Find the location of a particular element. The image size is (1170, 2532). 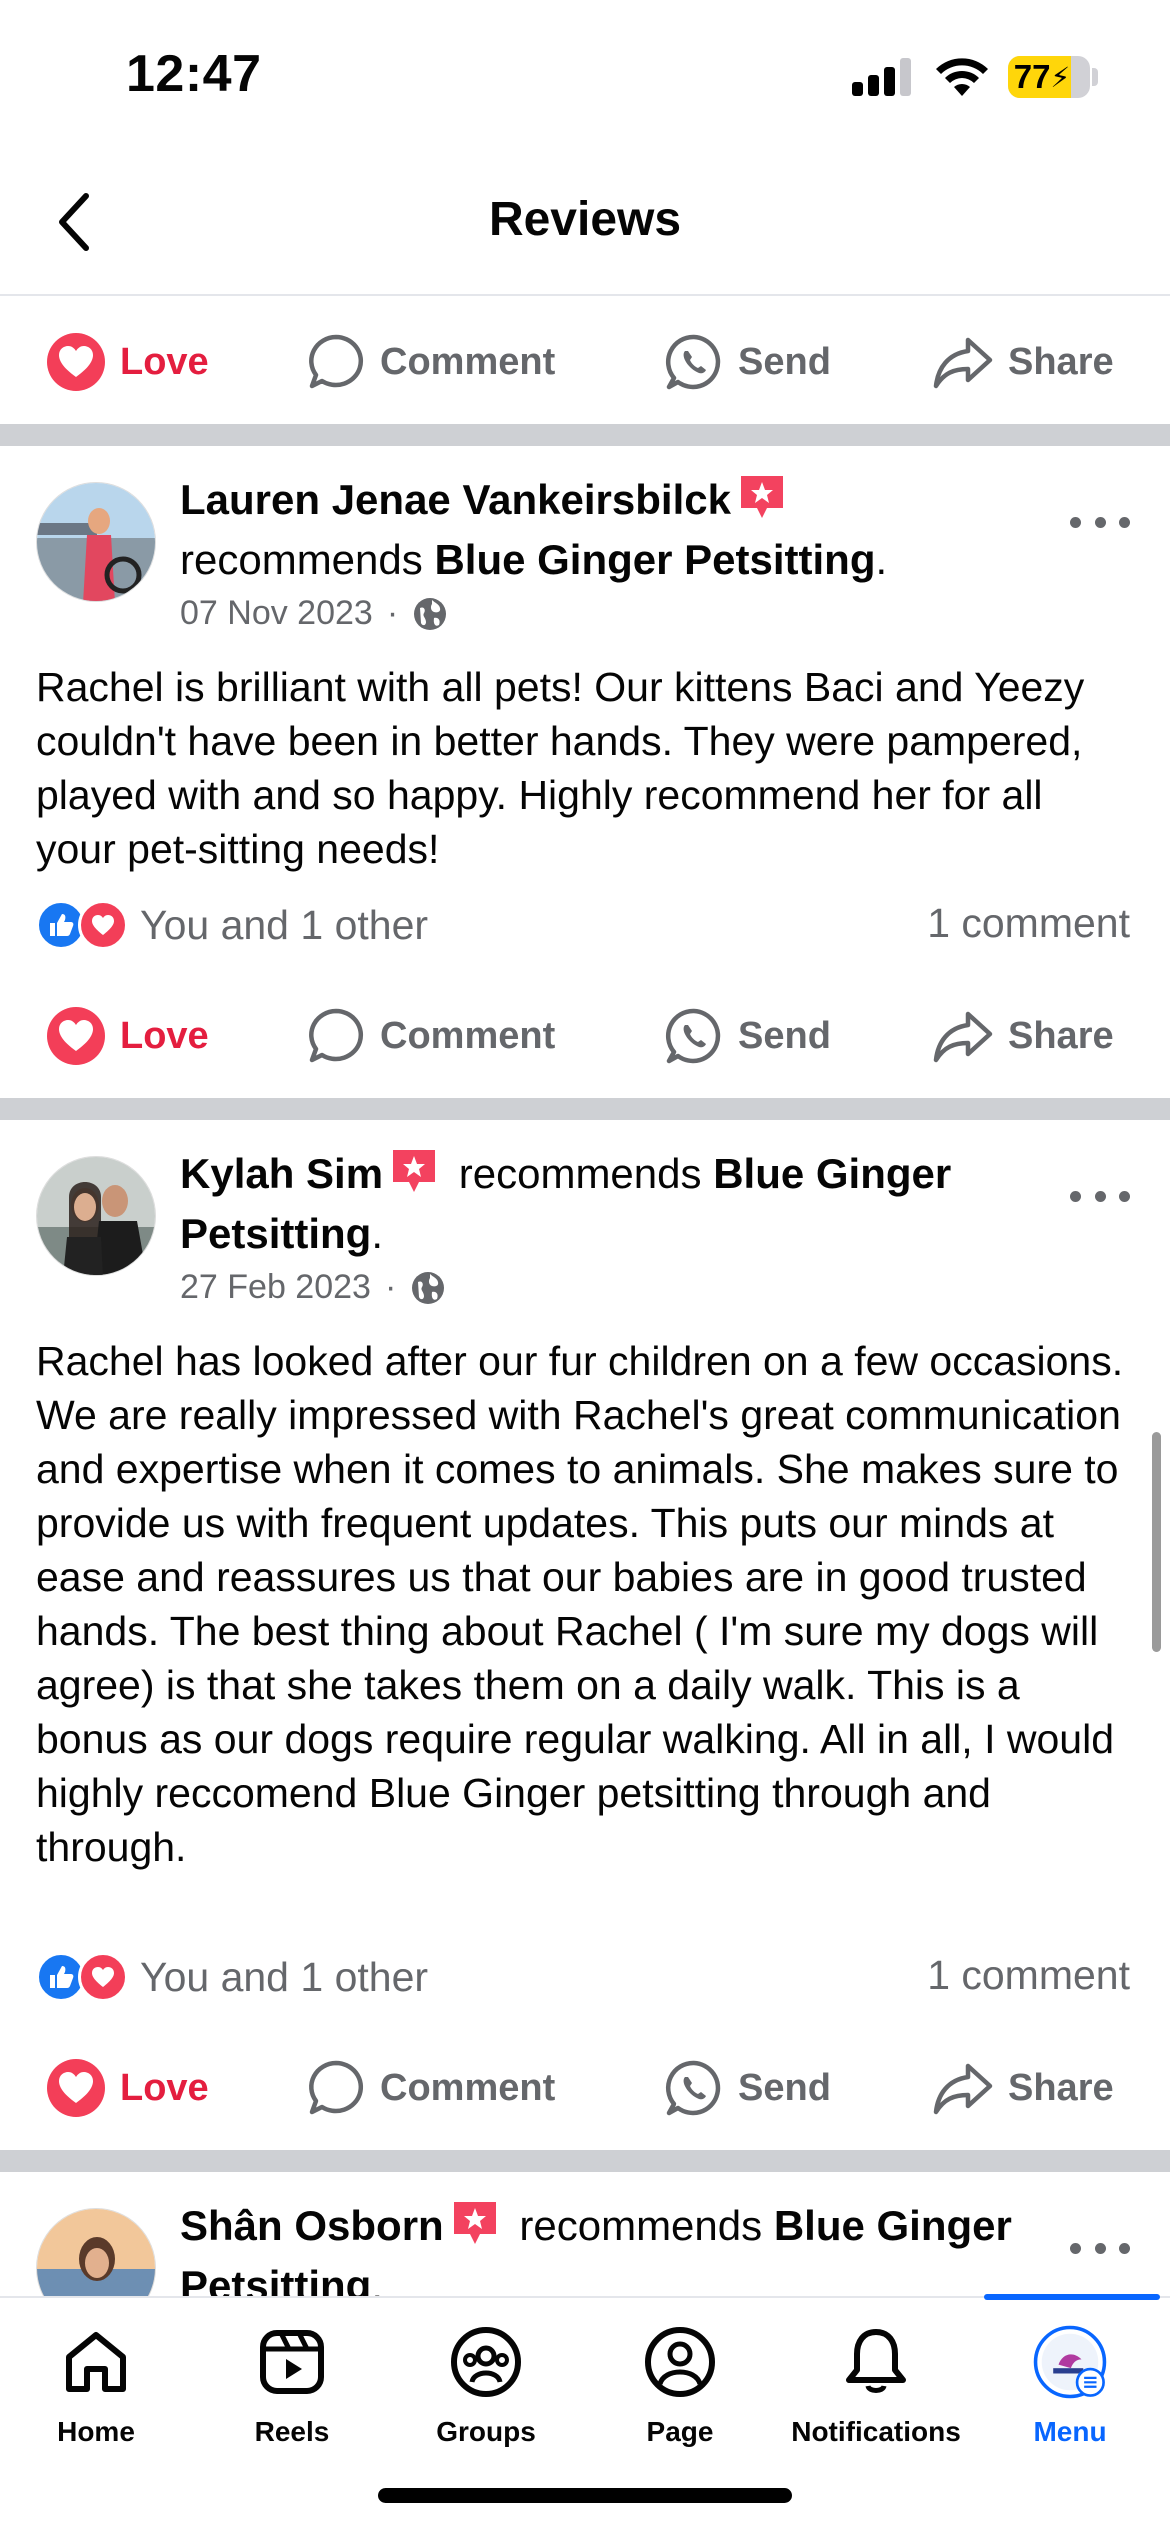

reels-icon is located at coordinates (292, 2362).